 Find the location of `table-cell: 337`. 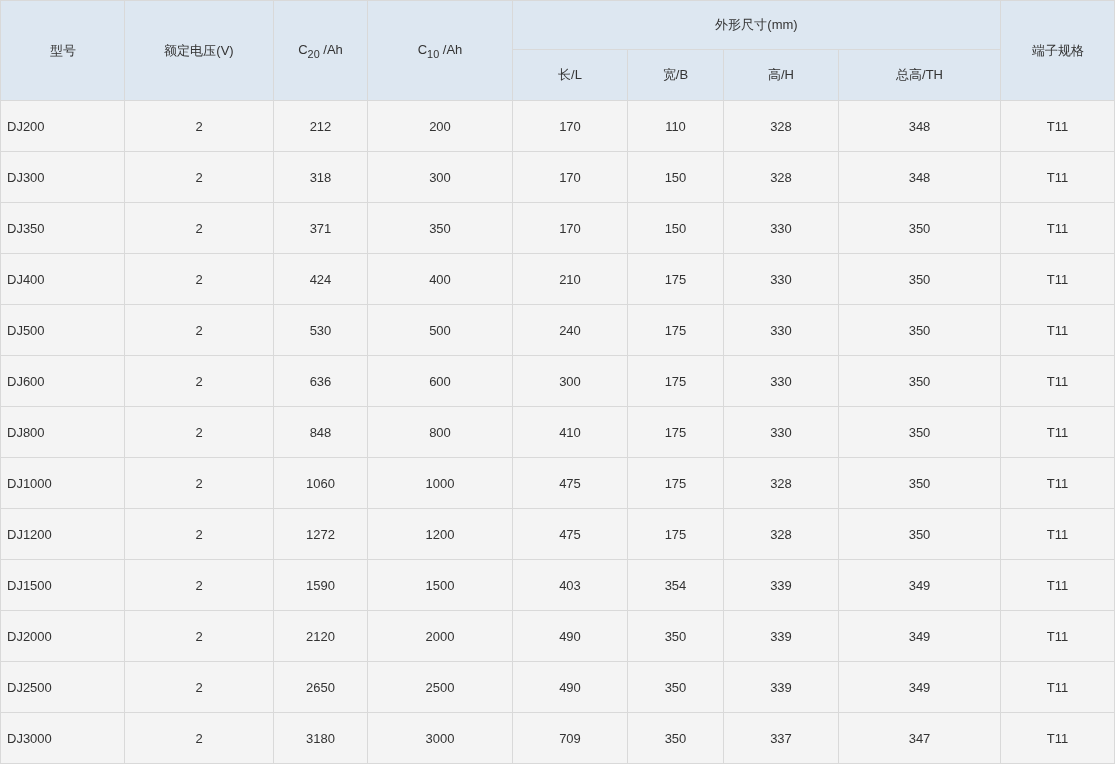

table-cell: 337 is located at coordinates (781, 738).